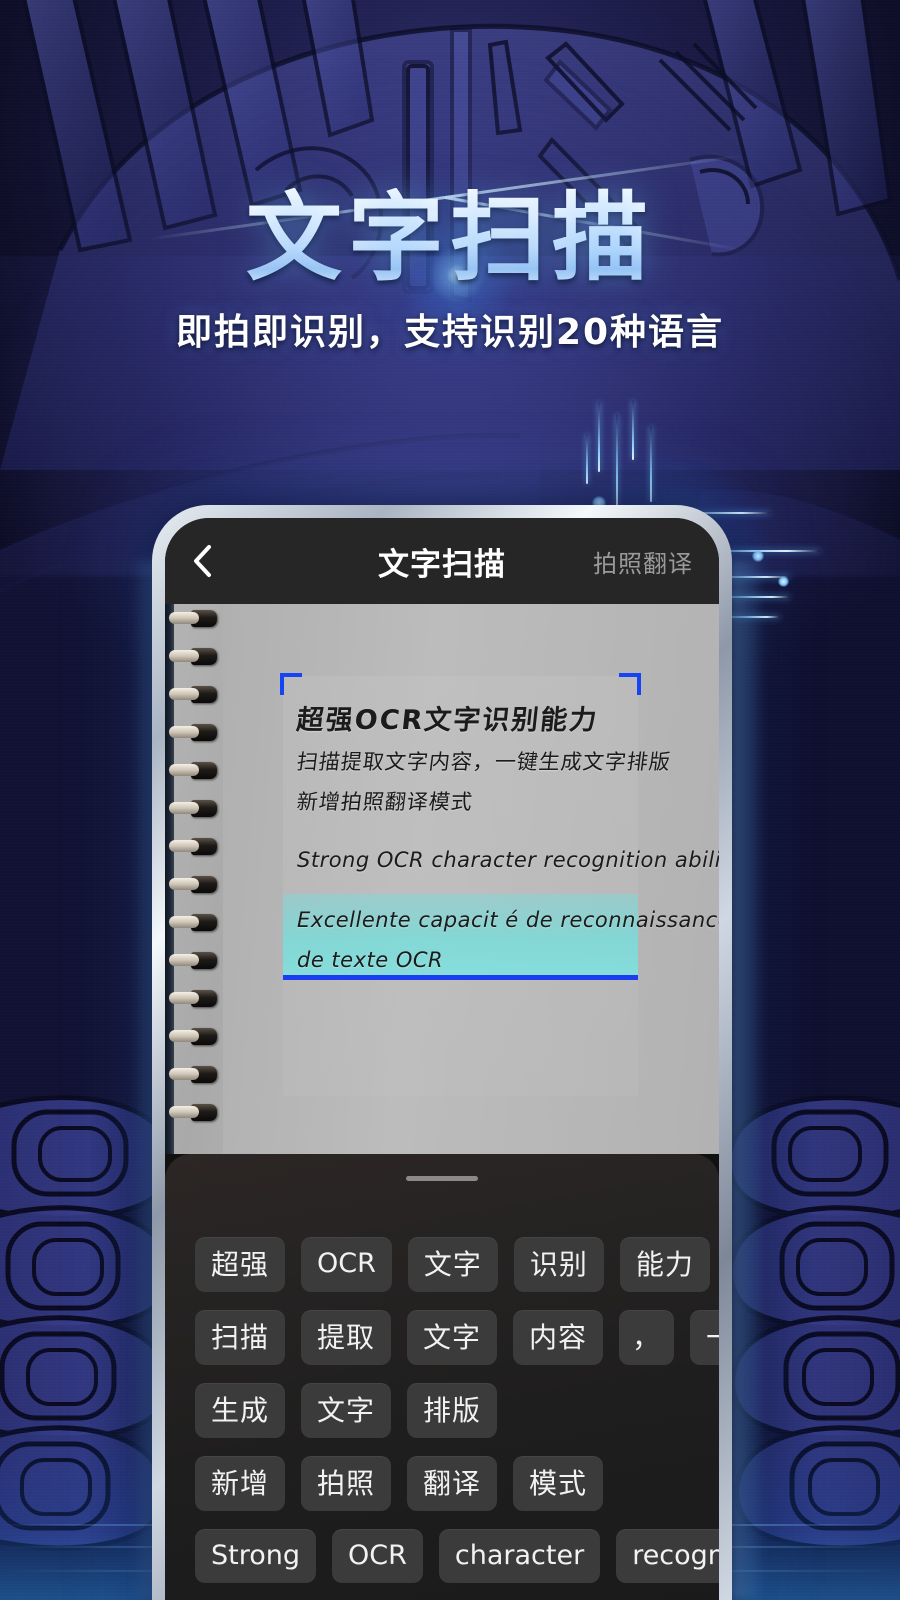 Image resolution: width=900 pixels, height=1600 pixels. I want to click on photo-translate-button: 拍照翻译, so click(643, 561).